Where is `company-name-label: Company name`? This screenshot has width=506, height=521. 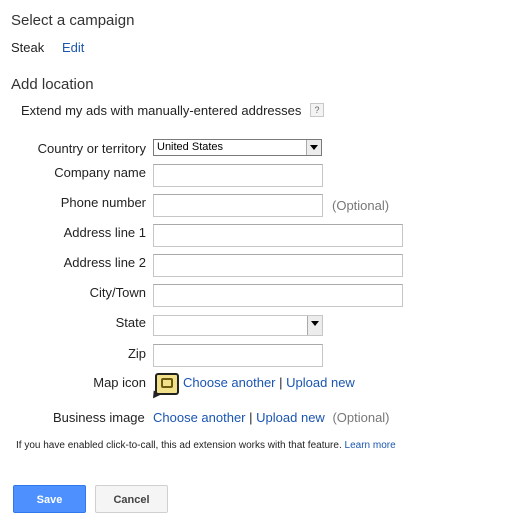
company-name-label: Company name is located at coordinates (100, 172).